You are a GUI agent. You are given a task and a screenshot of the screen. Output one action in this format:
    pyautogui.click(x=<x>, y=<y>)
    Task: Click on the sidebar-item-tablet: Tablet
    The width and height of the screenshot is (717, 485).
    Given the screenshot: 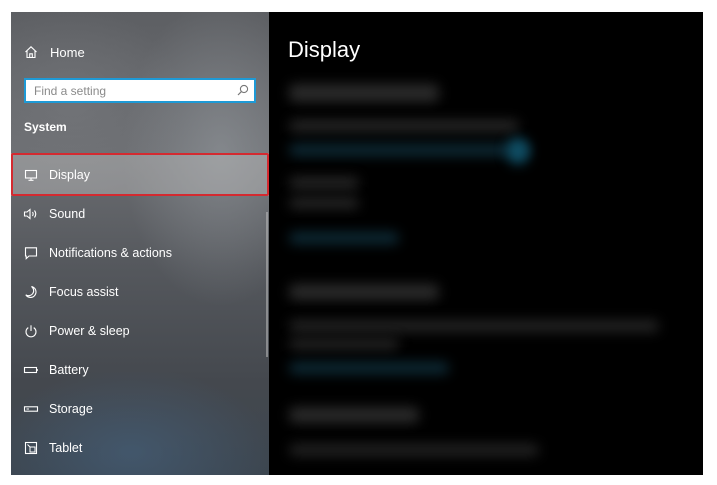 What is the action you would take?
    pyautogui.click(x=140, y=447)
    